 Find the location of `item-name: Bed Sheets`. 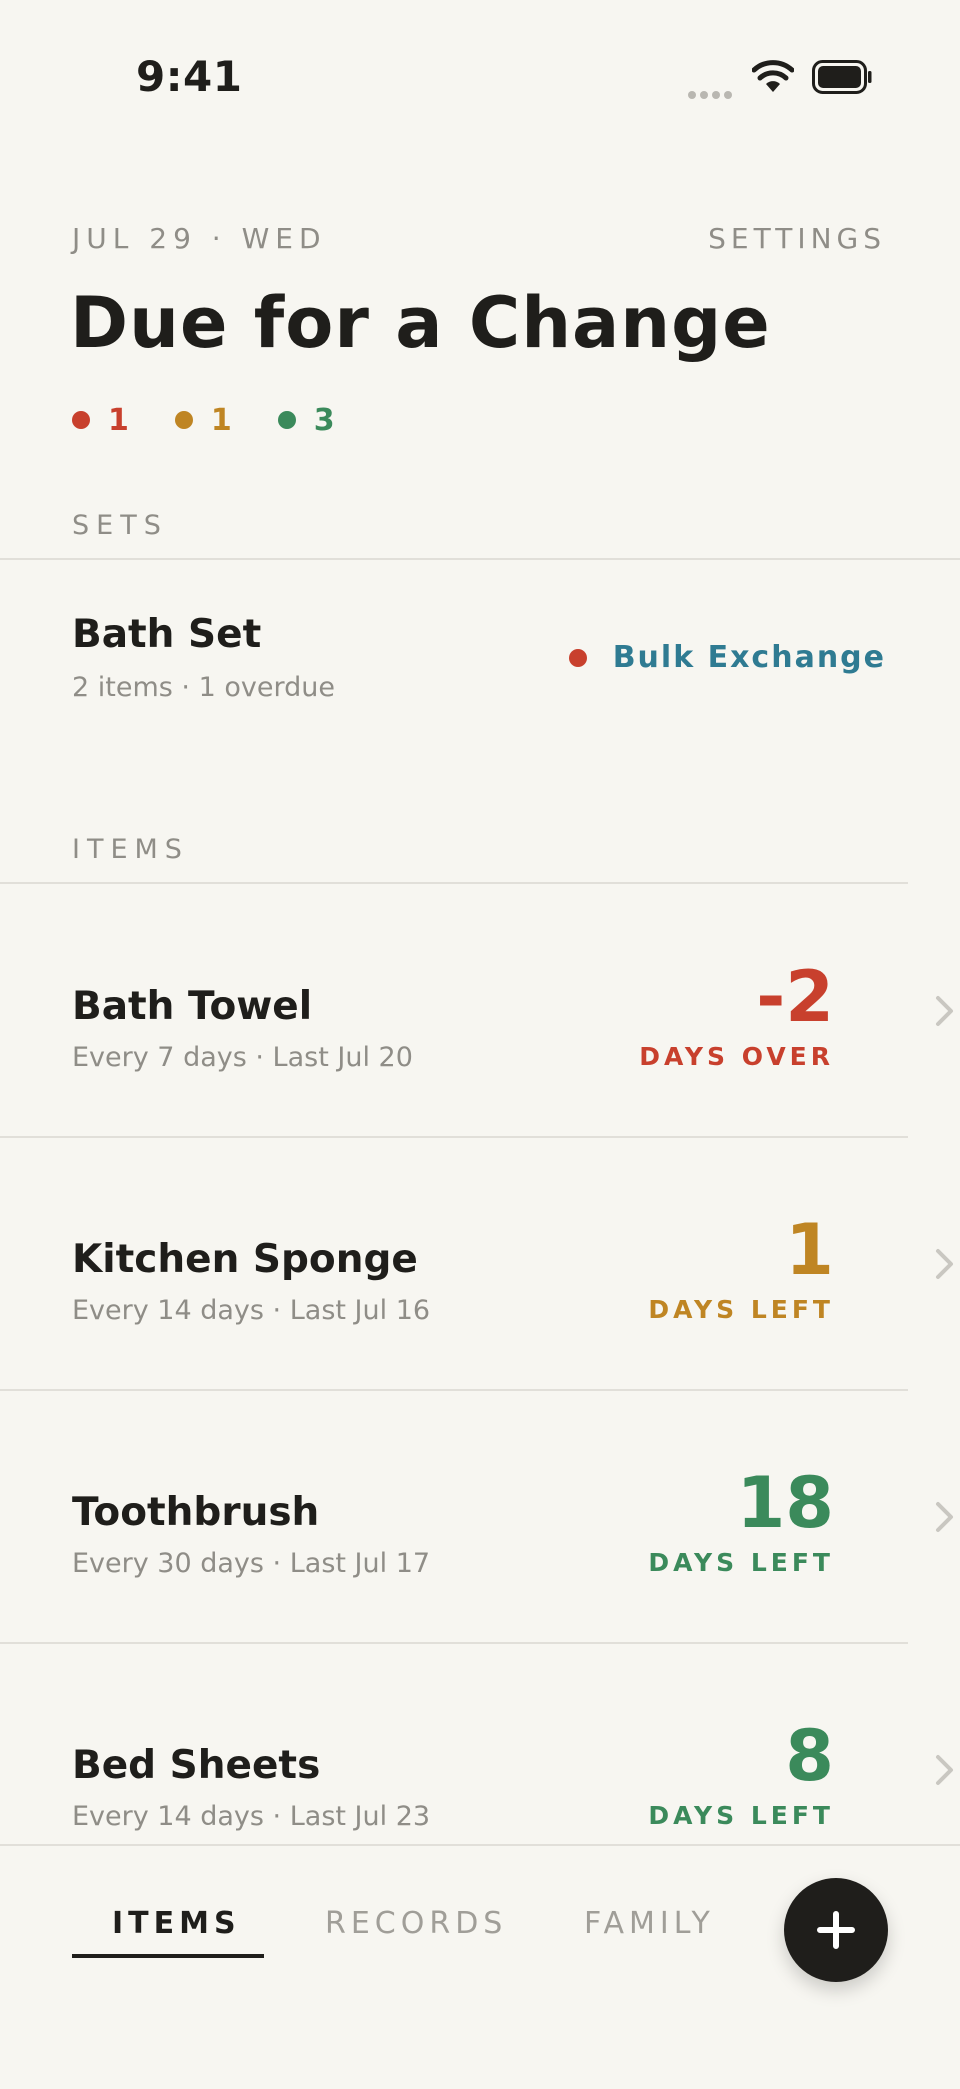

item-name: Bed Sheets is located at coordinates (196, 1765).